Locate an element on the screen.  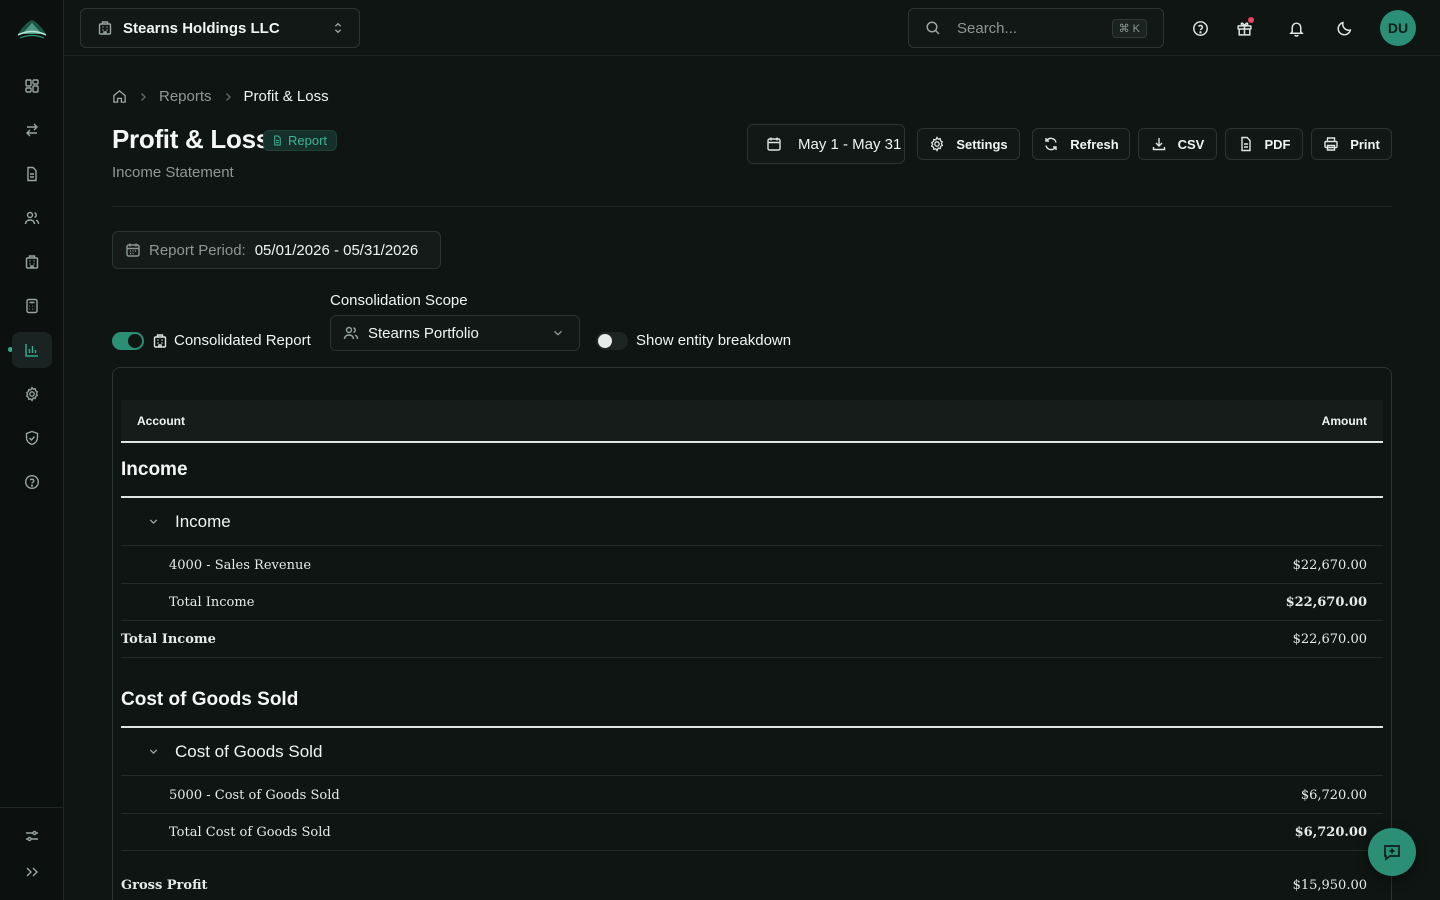
nav-transactions is located at coordinates (32, 130).